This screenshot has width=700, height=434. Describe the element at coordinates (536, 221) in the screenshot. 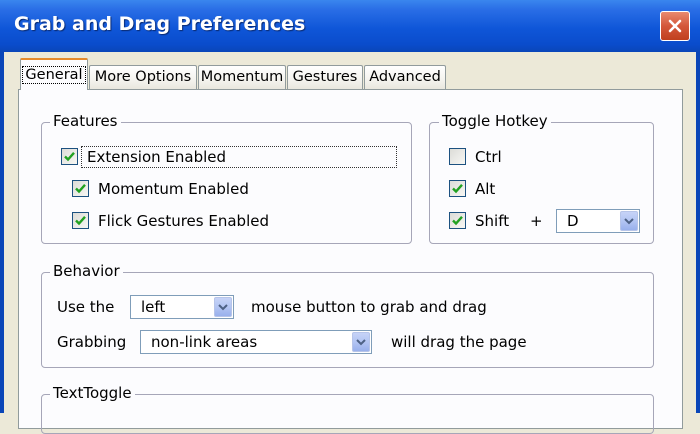

I see `plus-sign: +` at that location.